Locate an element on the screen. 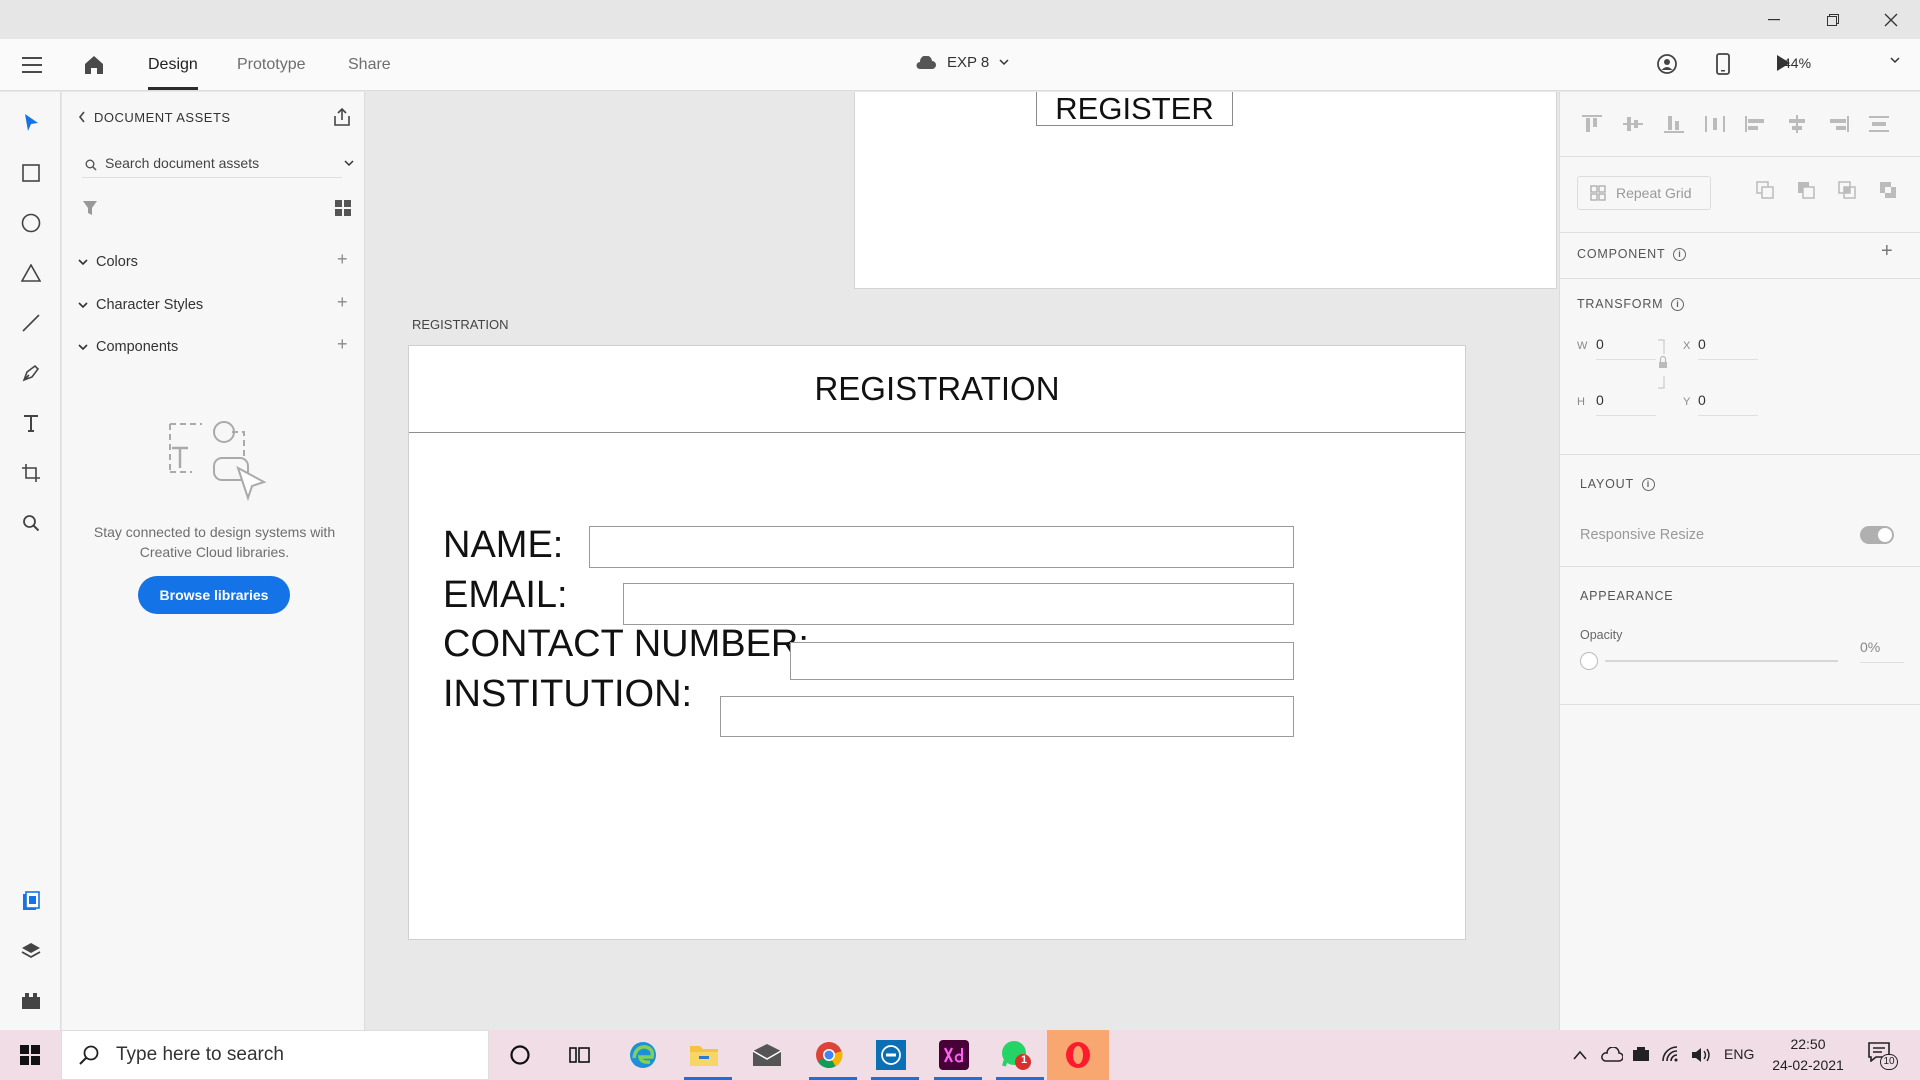 The width and height of the screenshot is (1920, 1080). name-field is located at coordinates (941, 547).